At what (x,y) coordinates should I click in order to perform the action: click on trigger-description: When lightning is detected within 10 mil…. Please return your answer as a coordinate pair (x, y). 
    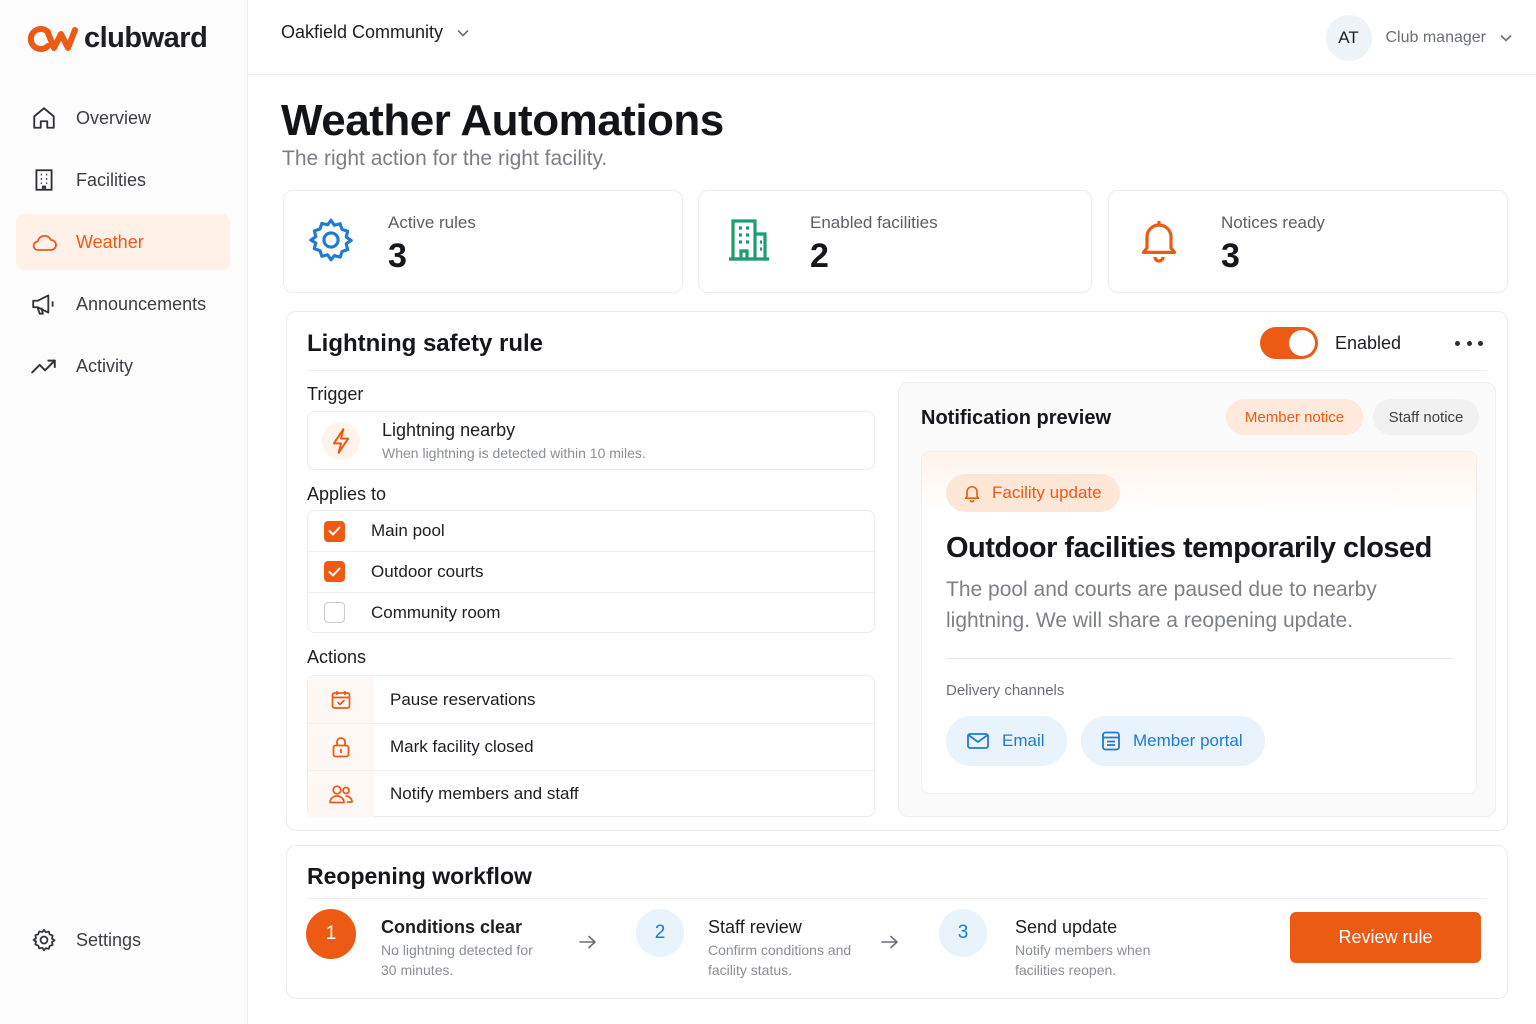
    Looking at the image, I should click on (514, 453).